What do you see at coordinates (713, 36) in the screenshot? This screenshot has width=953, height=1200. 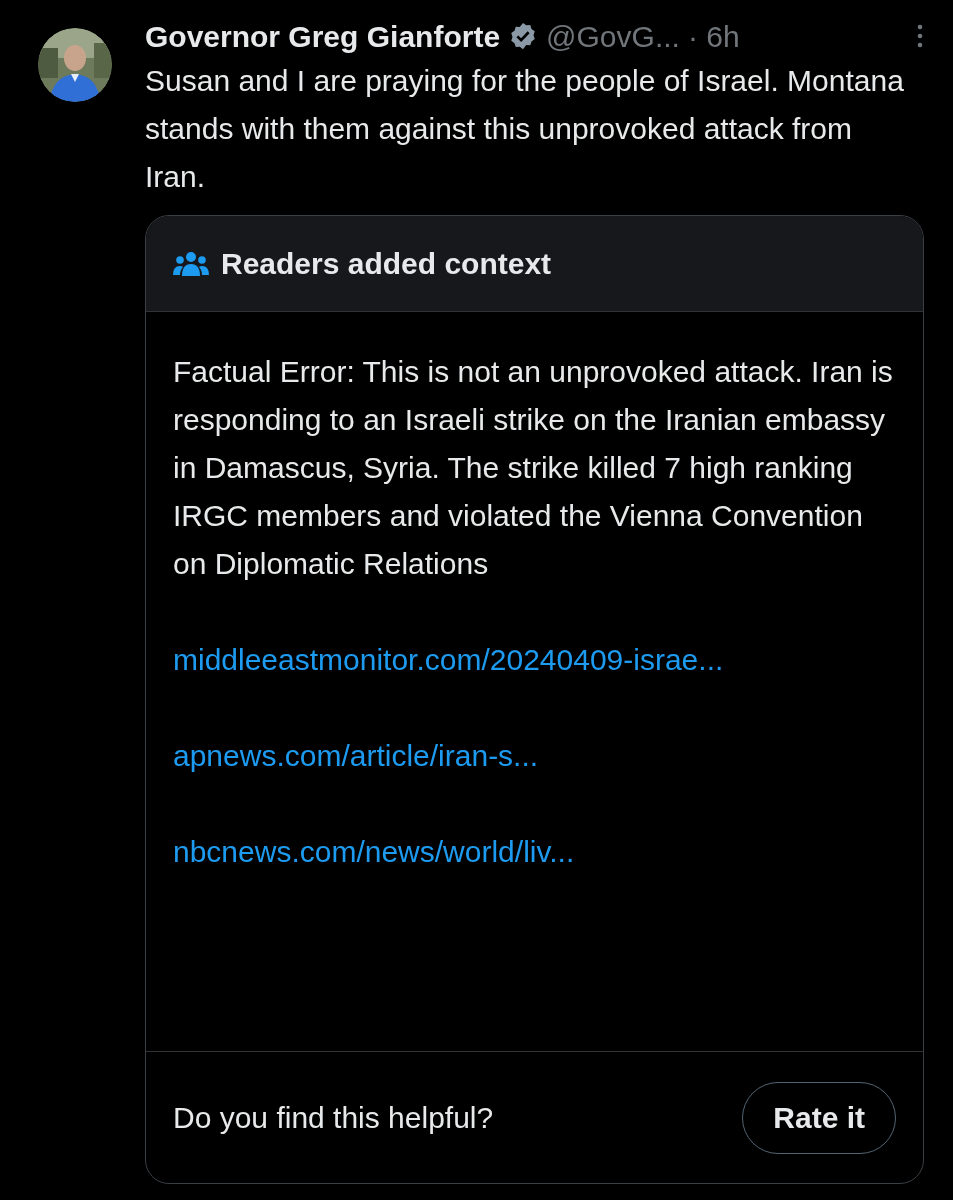 I see `post-time: · 6h` at bounding box center [713, 36].